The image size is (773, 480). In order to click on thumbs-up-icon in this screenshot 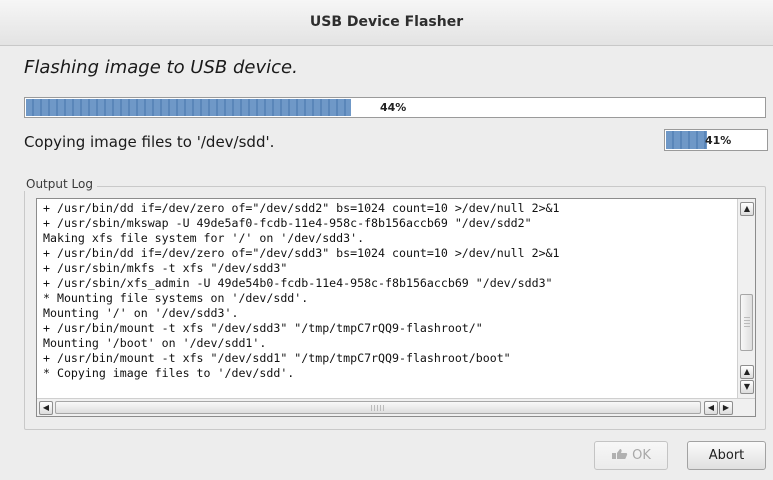, I will do `click(620, 454)`.